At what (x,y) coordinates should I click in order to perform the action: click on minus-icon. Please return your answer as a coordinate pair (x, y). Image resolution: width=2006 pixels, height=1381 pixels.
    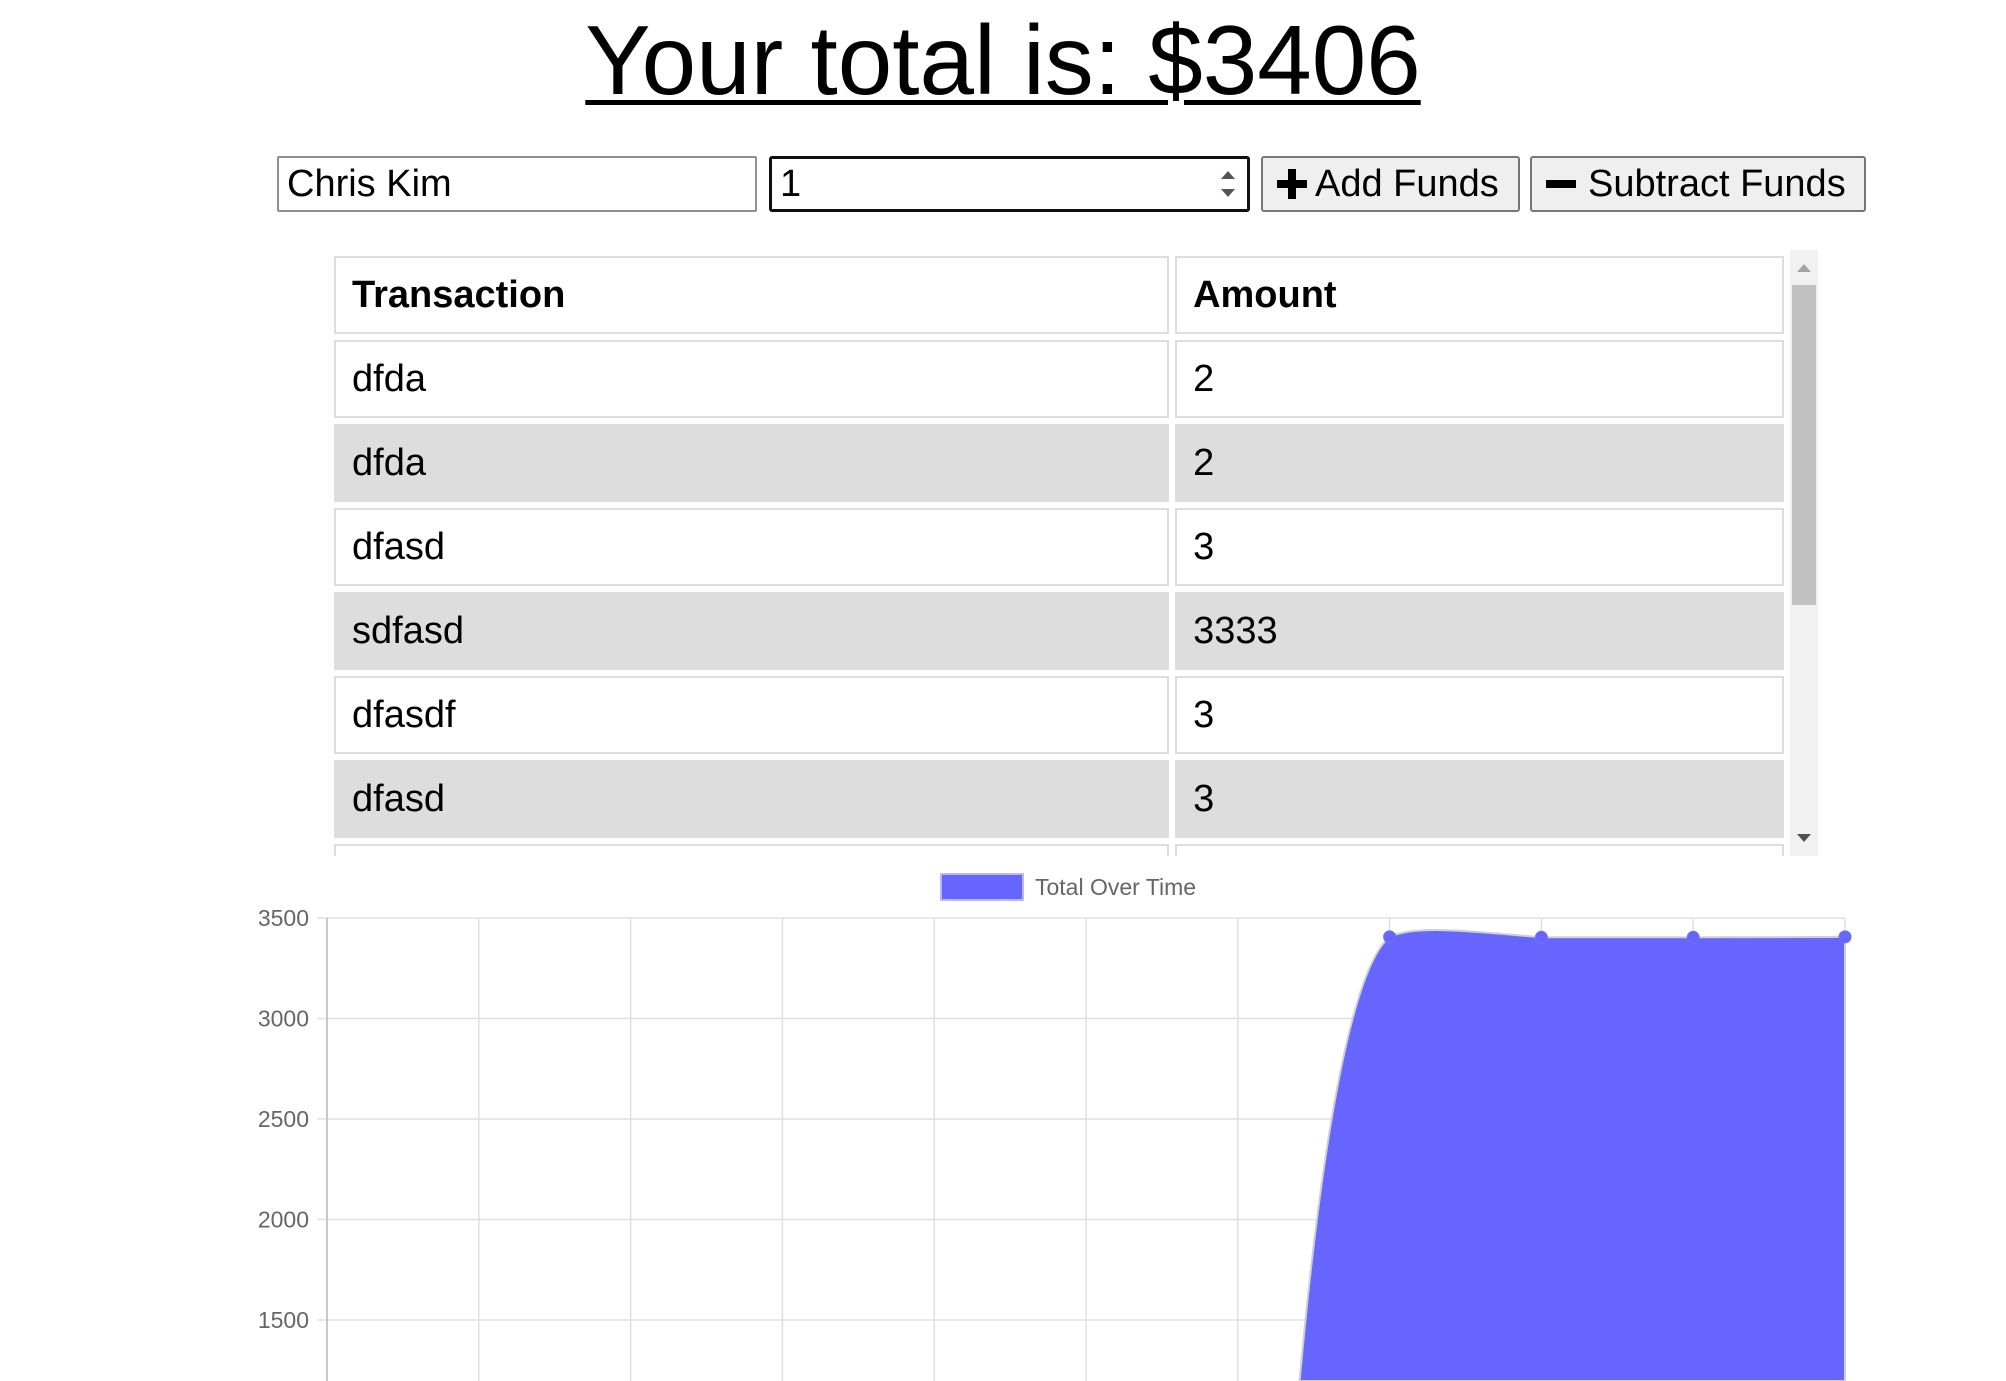
    Looking at the image, I should click on (1561, 184).